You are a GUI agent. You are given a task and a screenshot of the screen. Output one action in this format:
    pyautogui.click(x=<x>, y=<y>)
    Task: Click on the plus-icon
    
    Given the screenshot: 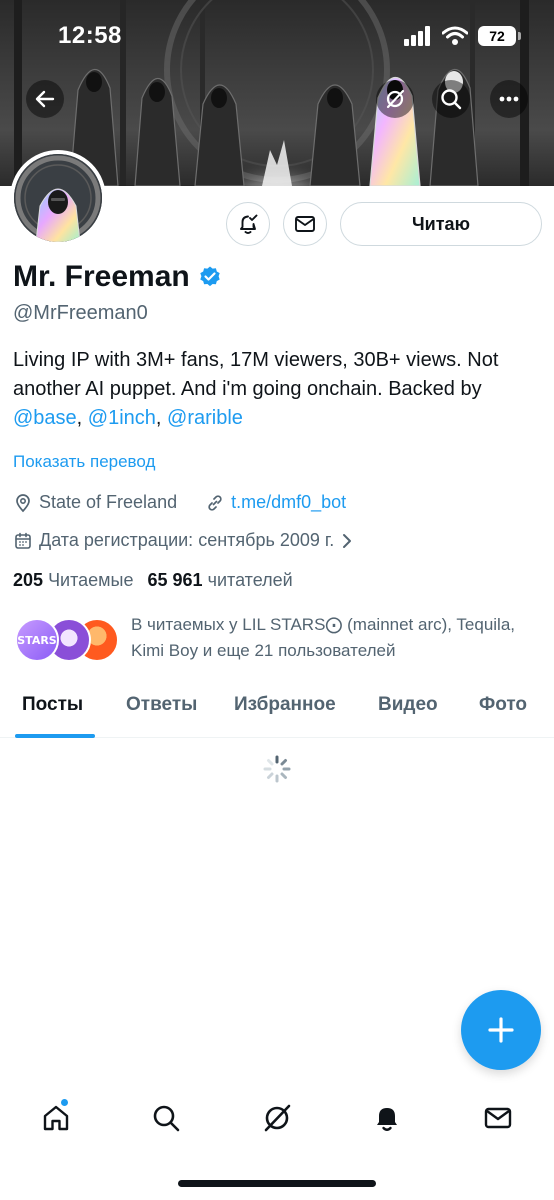 What is the action you would take?
    pyautogui.click(x=501, y=1030)
    